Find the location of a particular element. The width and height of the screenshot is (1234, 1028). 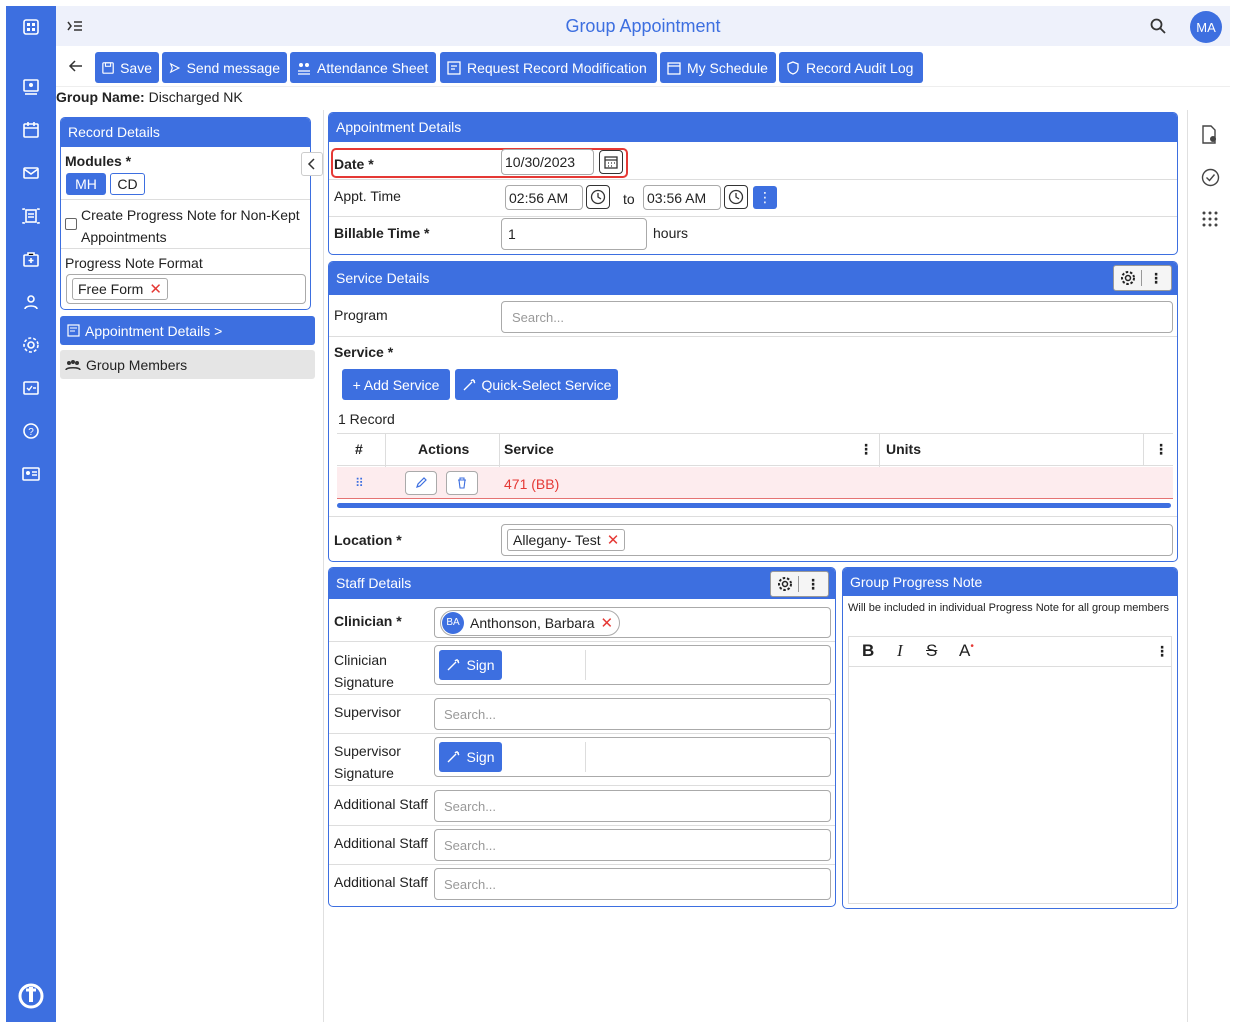

clinician-select: BA Anthonson, Barbara ✕ is located at coordinates (632, 622).